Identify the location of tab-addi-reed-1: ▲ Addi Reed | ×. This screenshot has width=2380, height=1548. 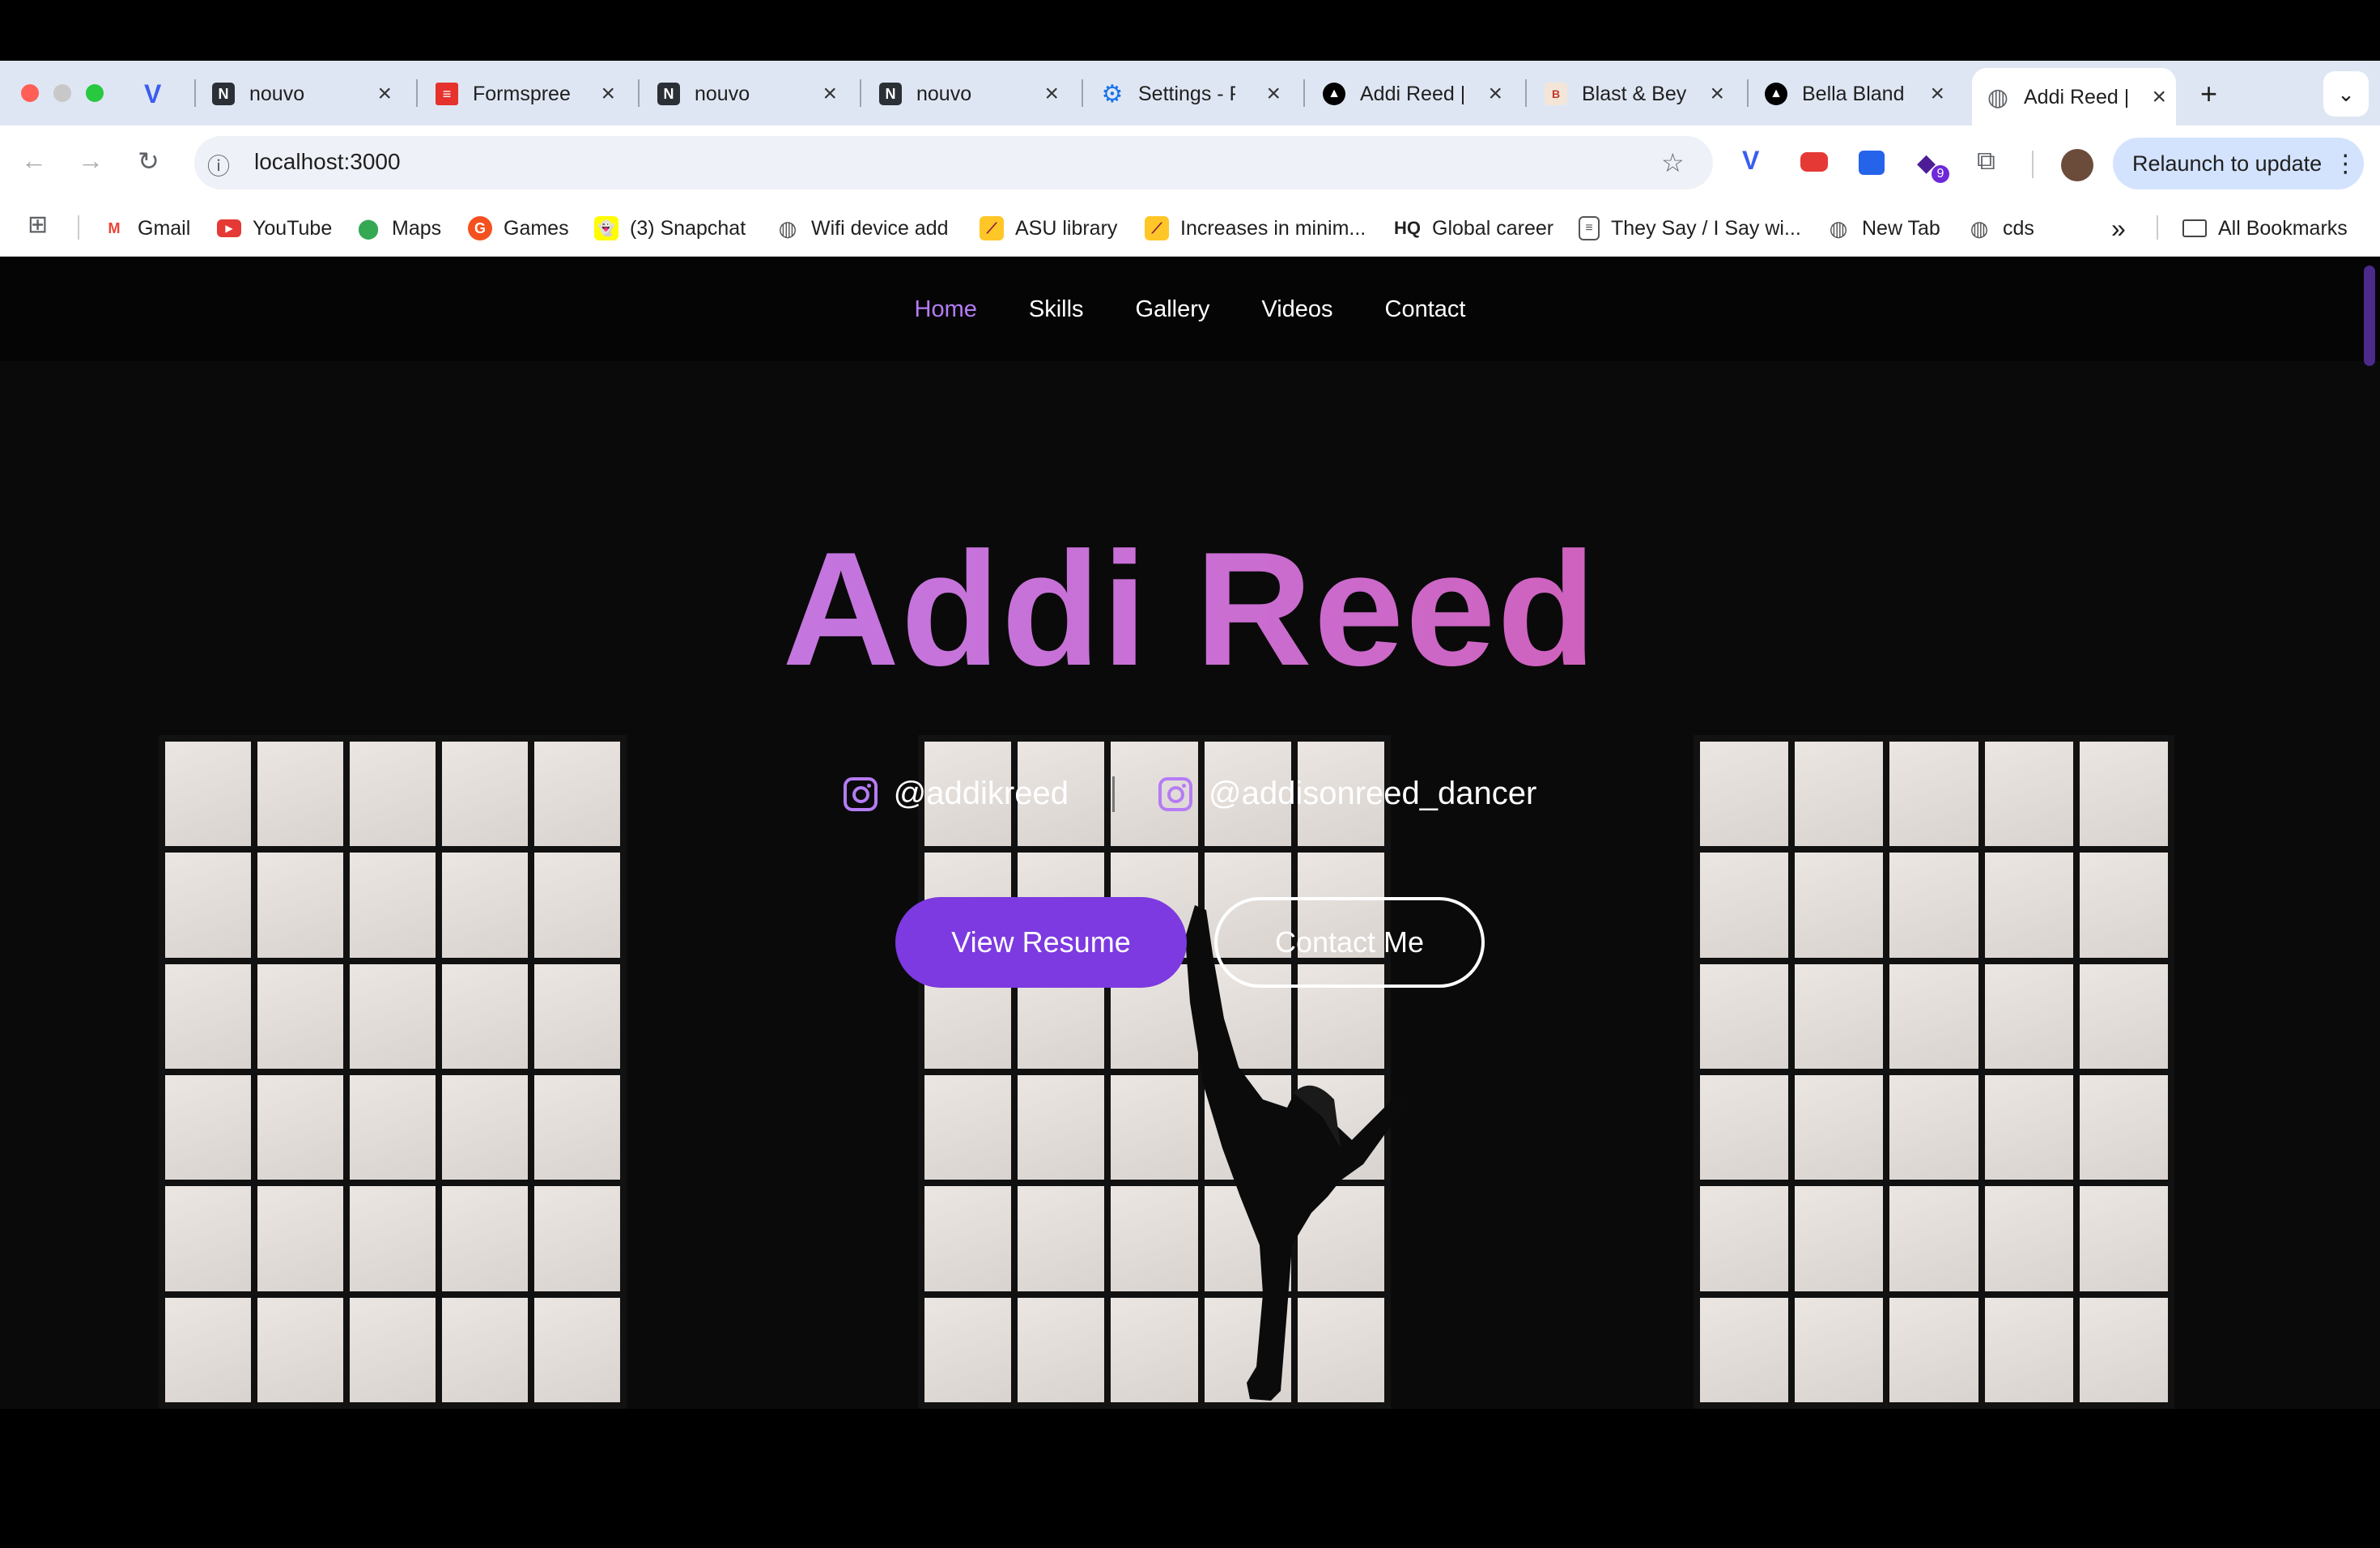
(1417, 94).